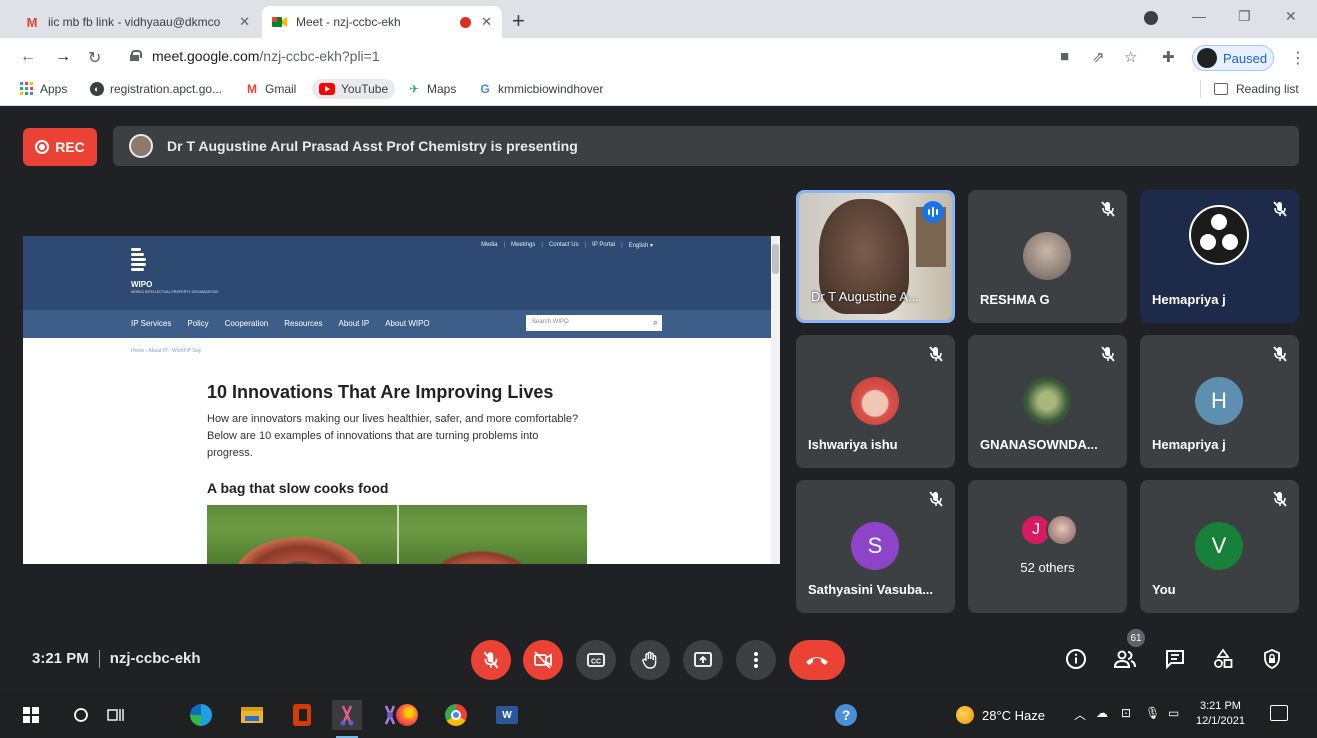  Describe the element at coordinates (1279, 713) in the screenshot. I see `notifications-icon` at that location.